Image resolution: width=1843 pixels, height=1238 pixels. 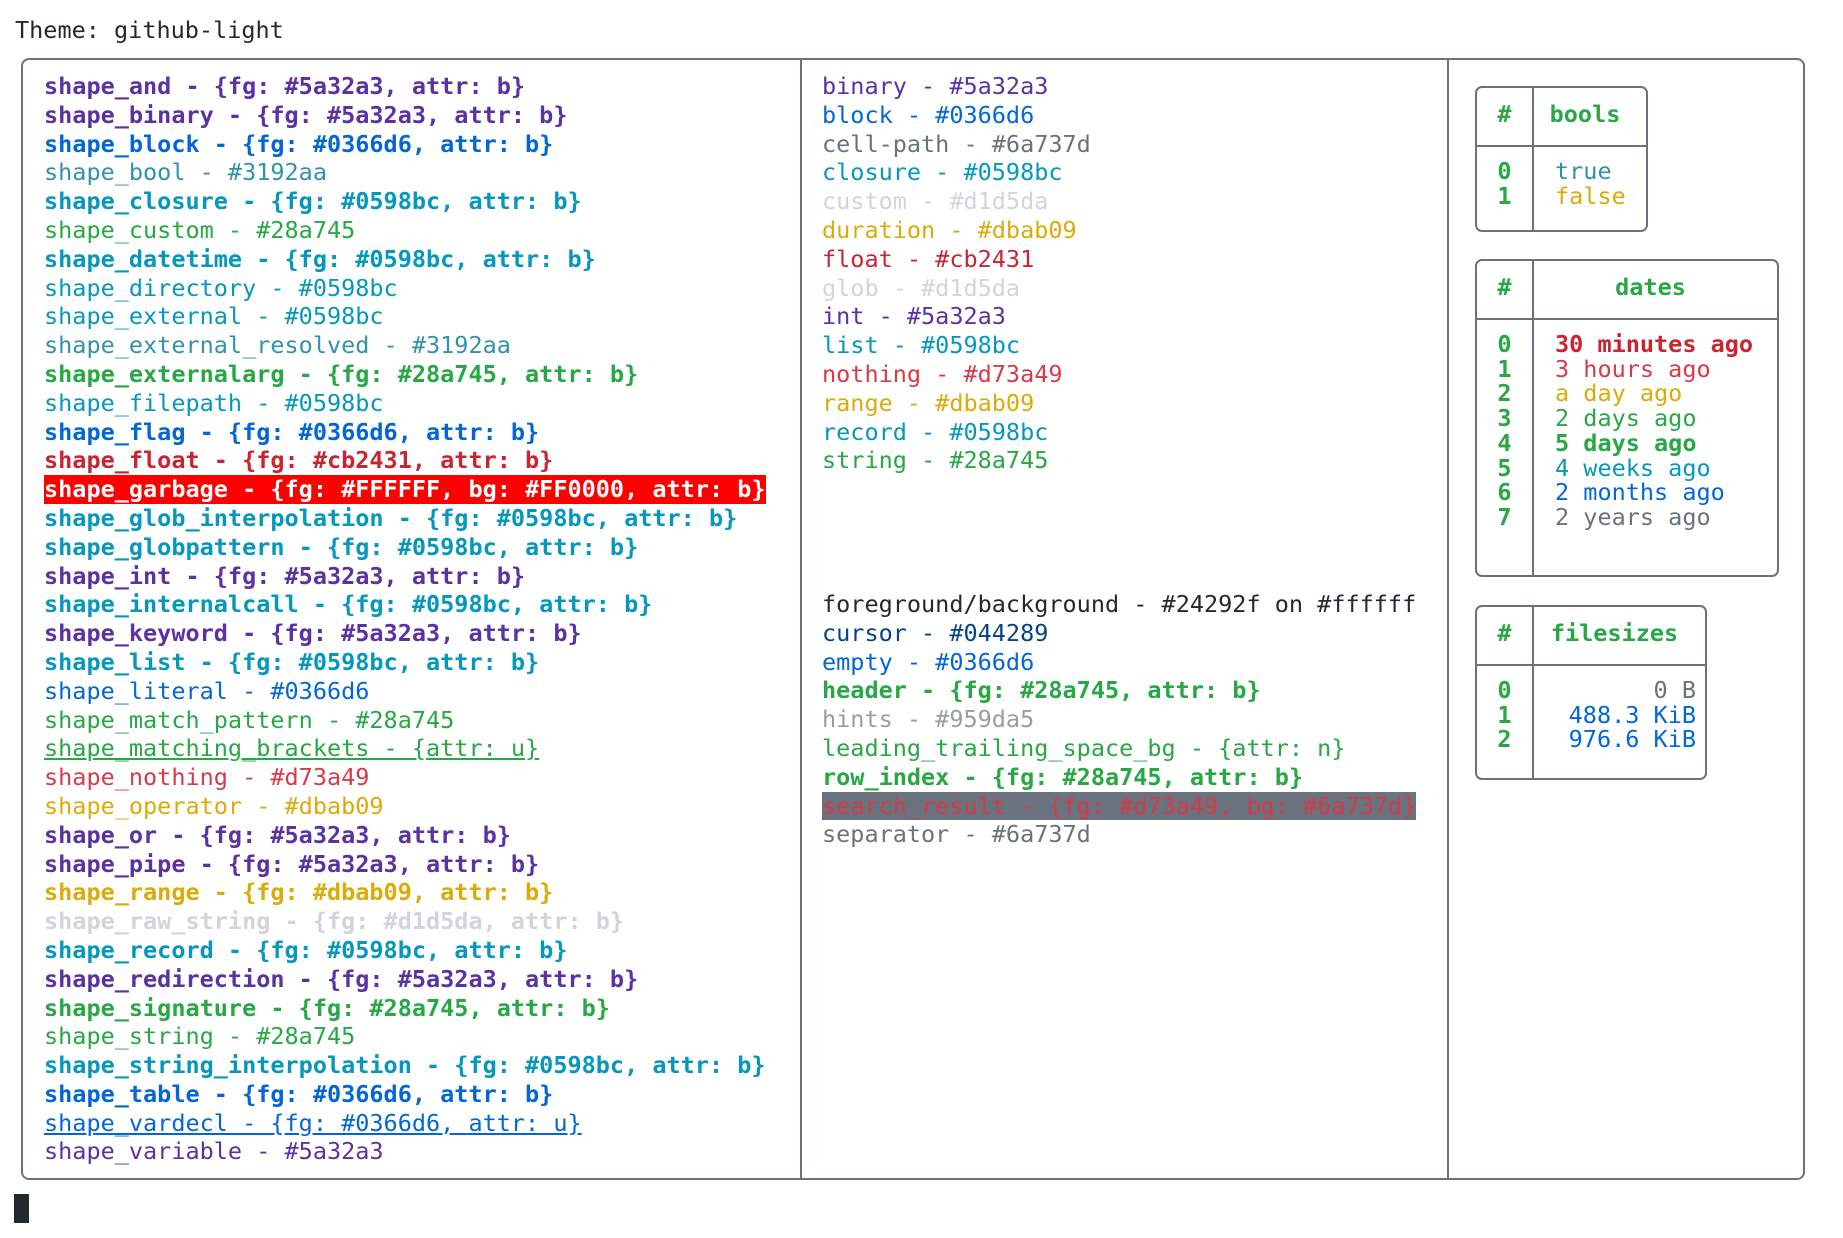 I want to click on shape-style-line-text: shape_operator - #dbab09, so click(x=214, y=805).